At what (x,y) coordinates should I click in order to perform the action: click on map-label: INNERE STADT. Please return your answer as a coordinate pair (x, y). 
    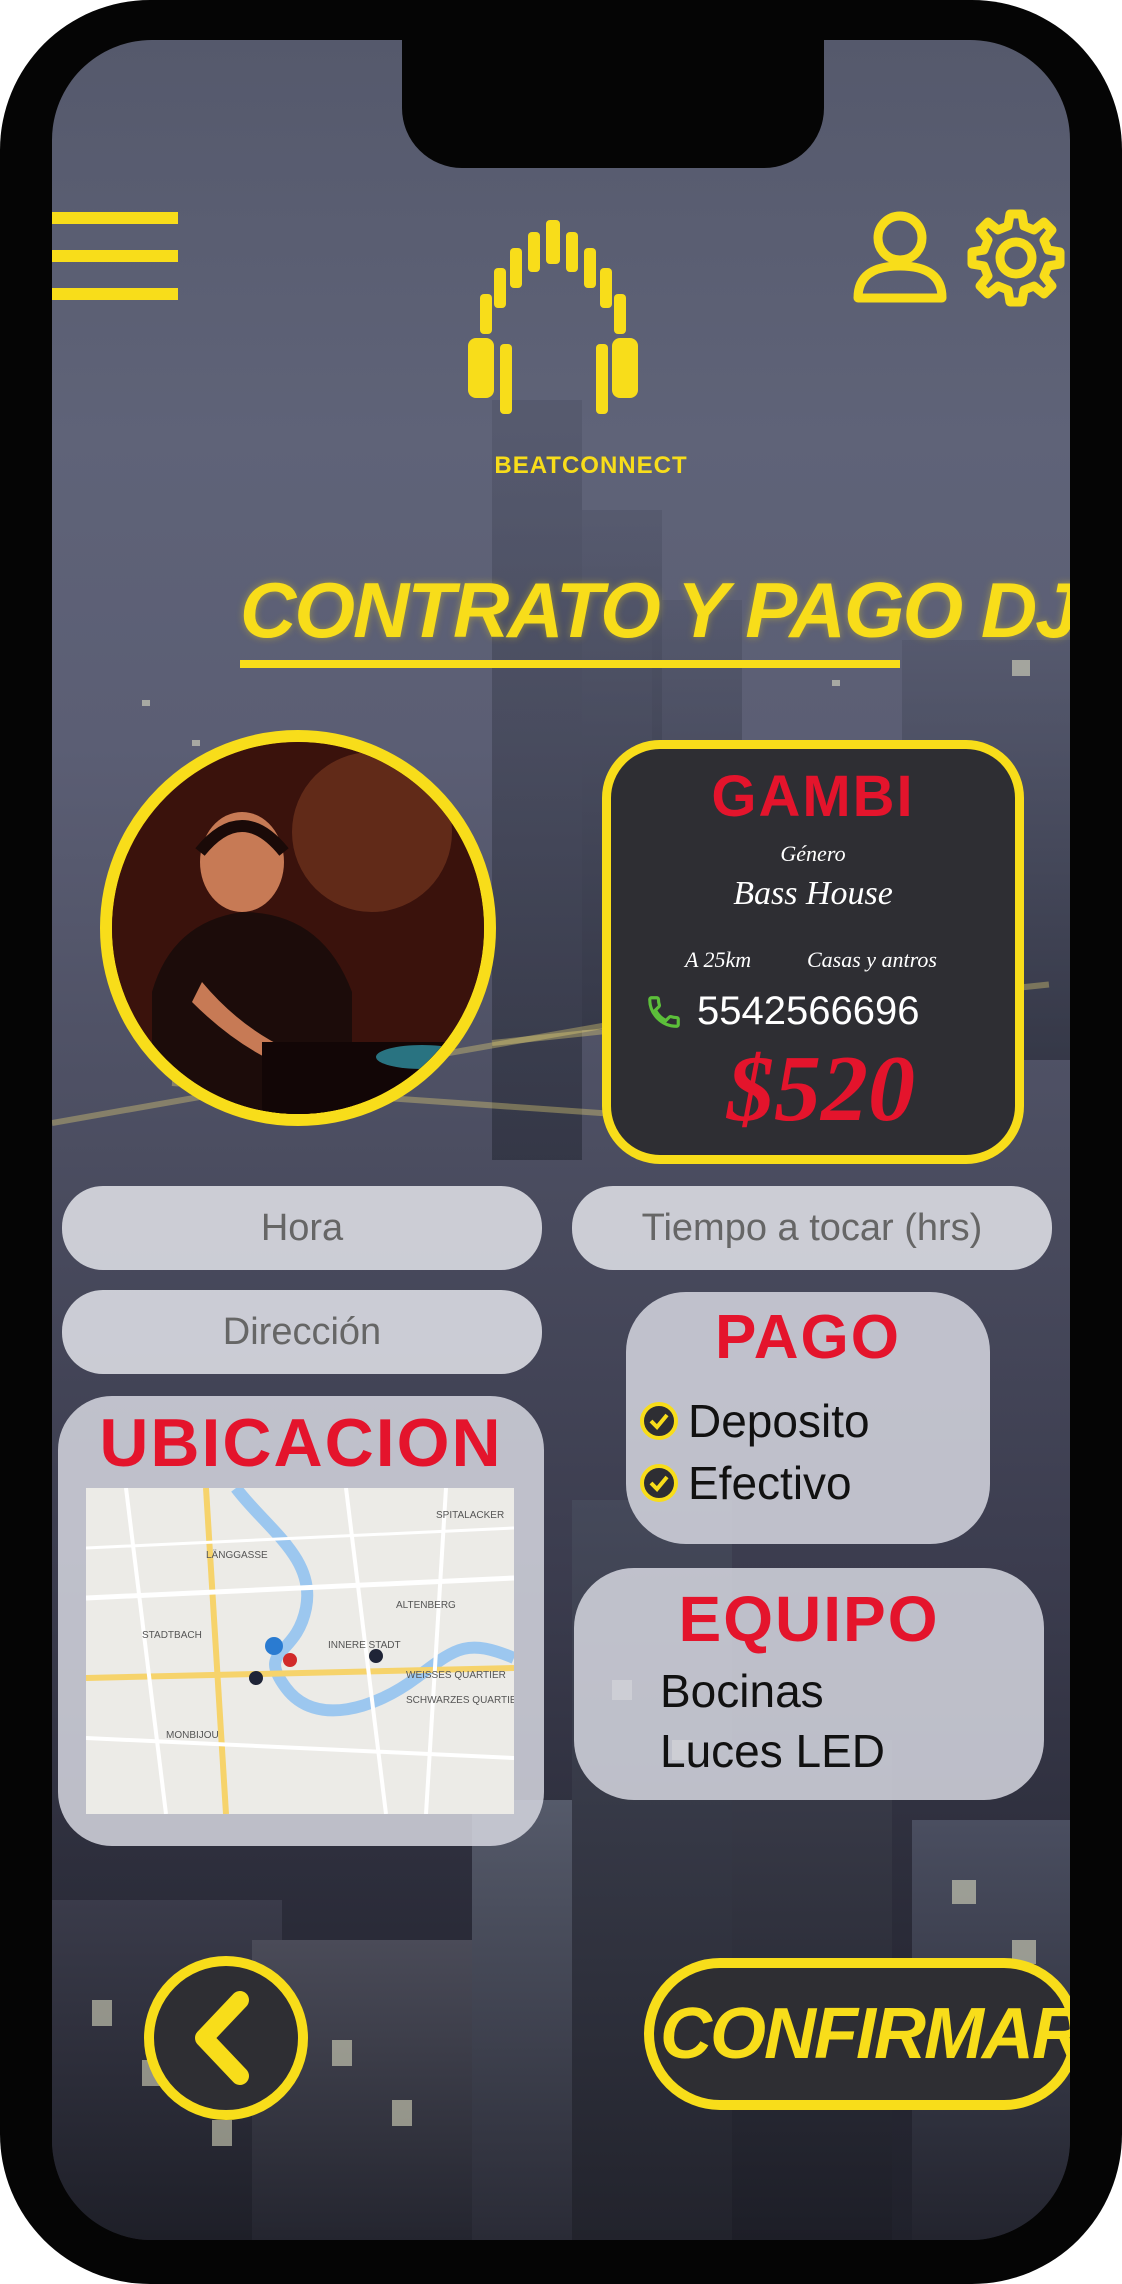
    Looking at the image, I should click on (364, 1645).